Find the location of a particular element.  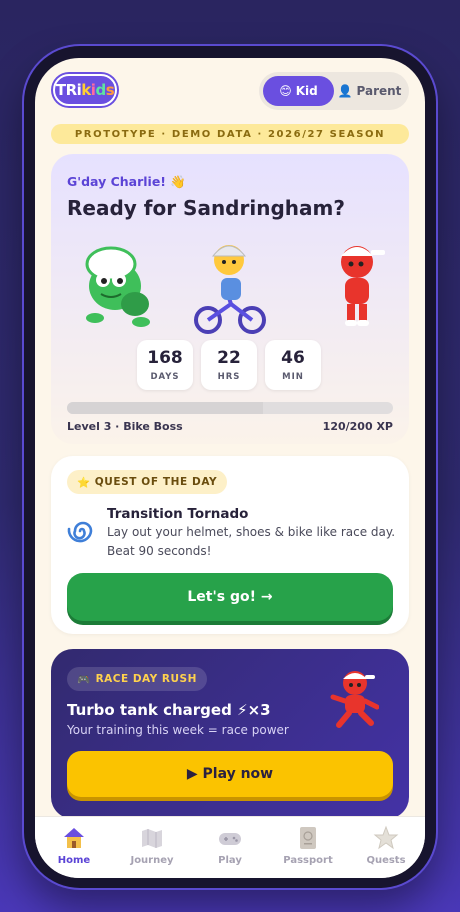

passport-icon is located at coordinates (308, 838).